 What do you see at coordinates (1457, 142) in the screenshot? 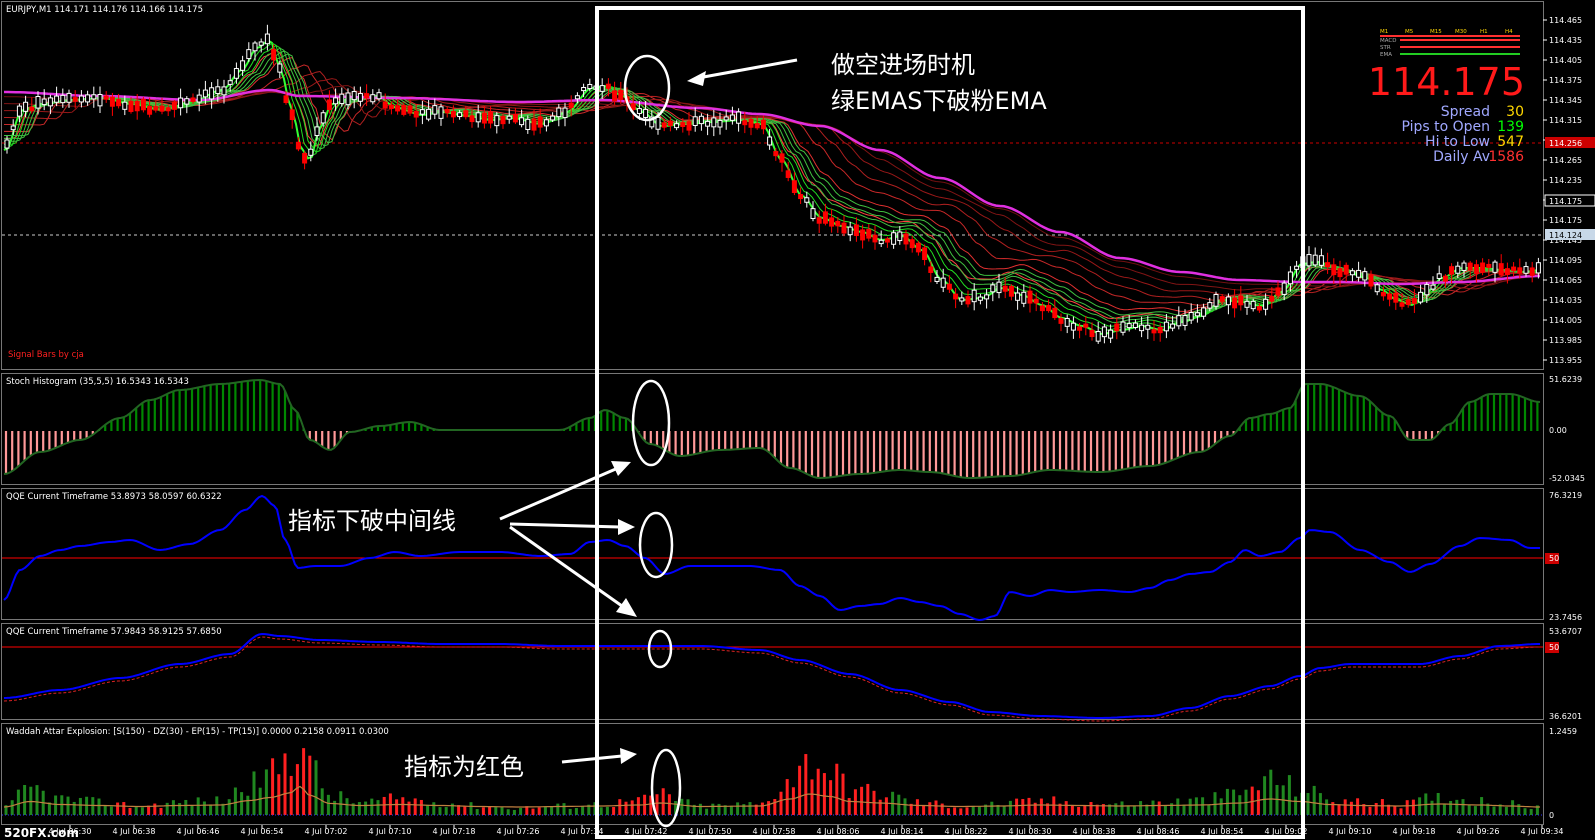
I see `stat-label: Hi to Low` at bounding box center [1457, 142].